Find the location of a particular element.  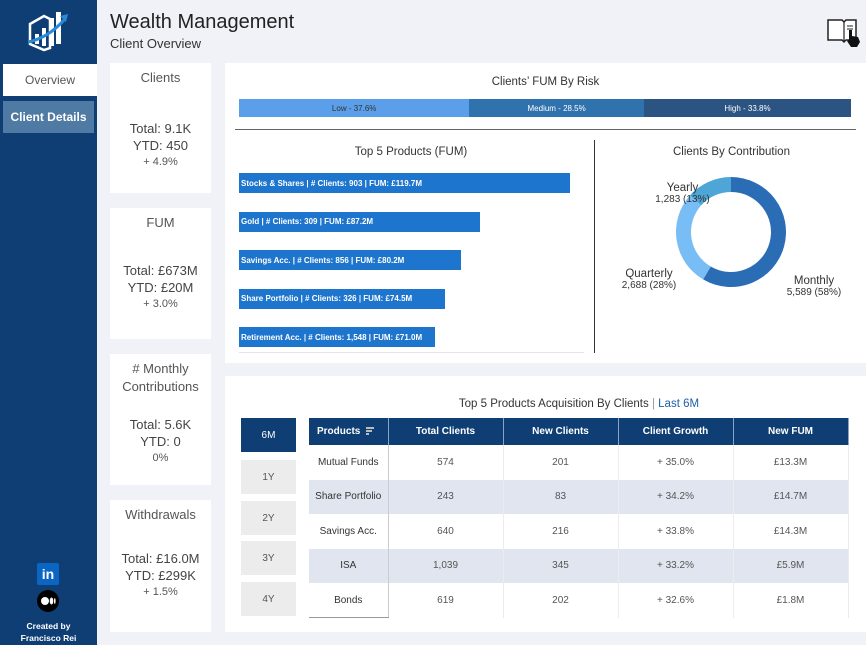

linkedin-icon: in is located at coordinates (48, 574).